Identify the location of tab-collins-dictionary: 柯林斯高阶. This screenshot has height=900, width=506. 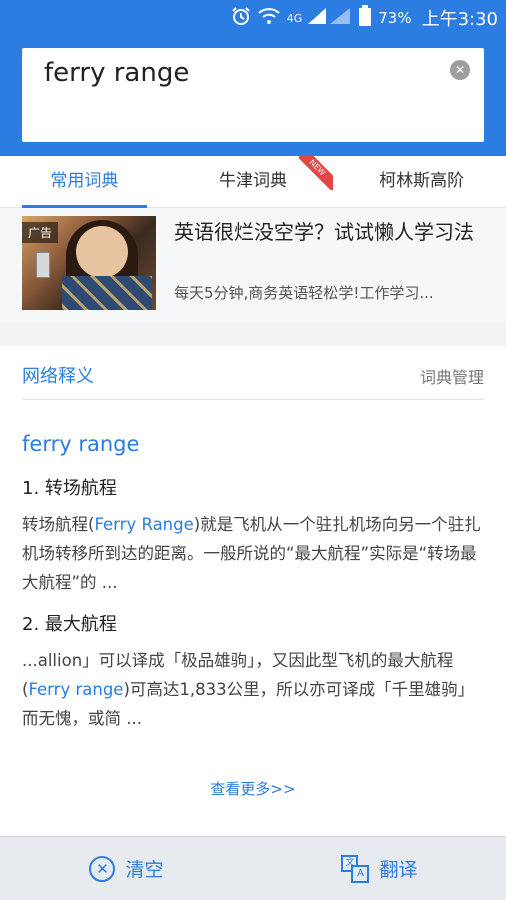
(421, 181).